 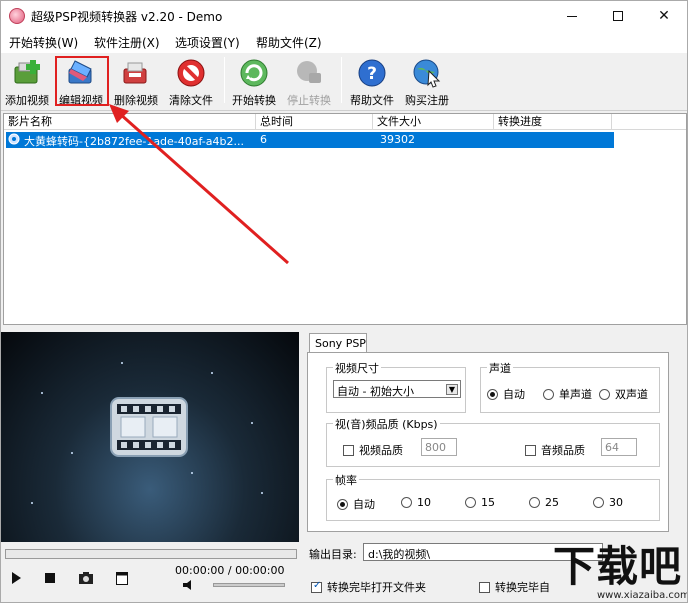 I want to click on play-button, so click(x=16, y=578).